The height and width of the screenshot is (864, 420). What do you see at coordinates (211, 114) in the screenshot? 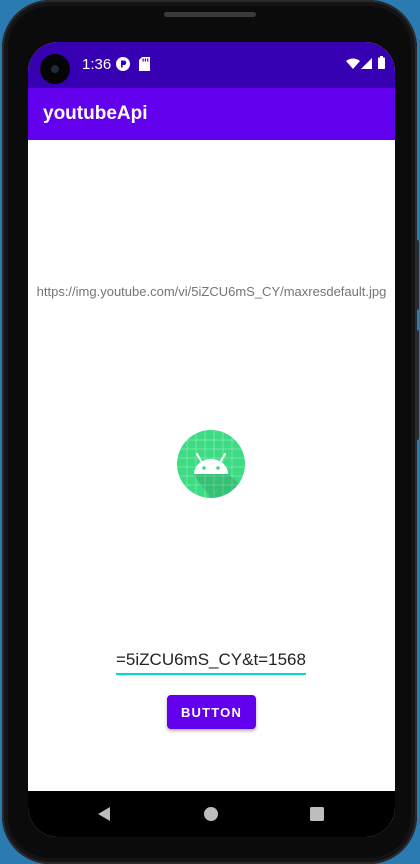
I see `app-toolbar: youtubeApi` at bounding box center [211, 114].